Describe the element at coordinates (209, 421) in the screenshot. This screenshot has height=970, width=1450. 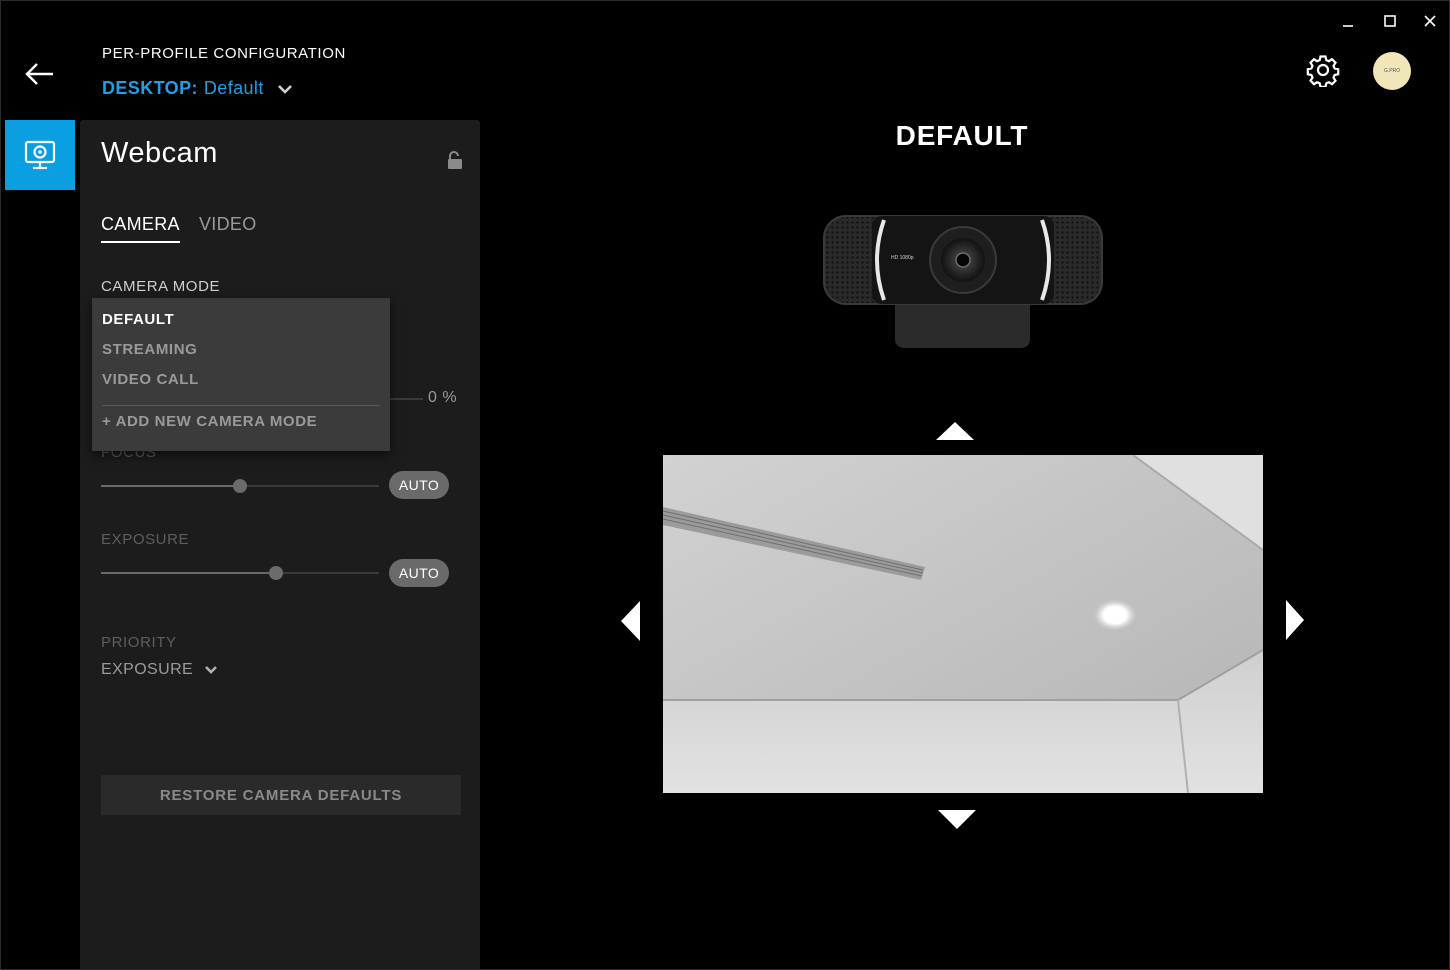
I see `add-camera-mode-button: + ADD NEW CAMERA MODE` at that location.